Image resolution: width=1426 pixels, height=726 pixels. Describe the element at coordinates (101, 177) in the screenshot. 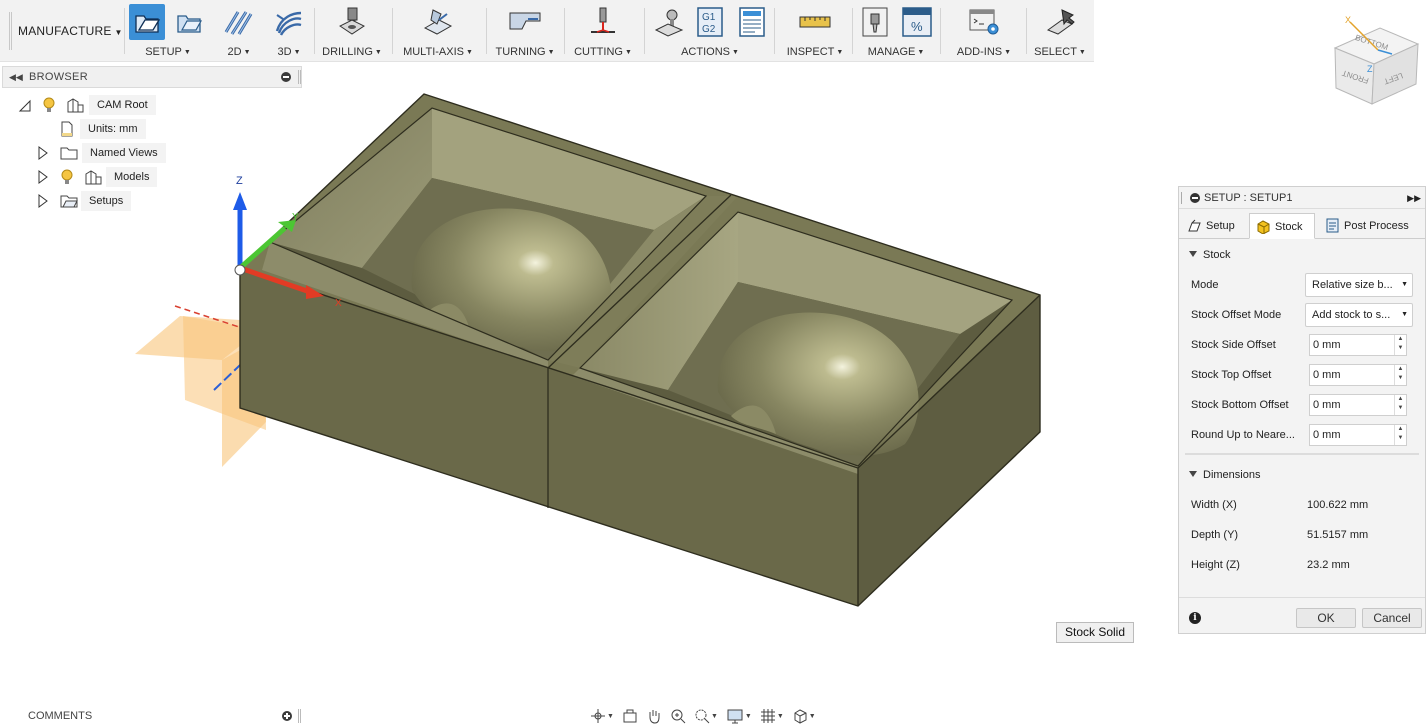

I see `tree-item-models: Models` at that location.